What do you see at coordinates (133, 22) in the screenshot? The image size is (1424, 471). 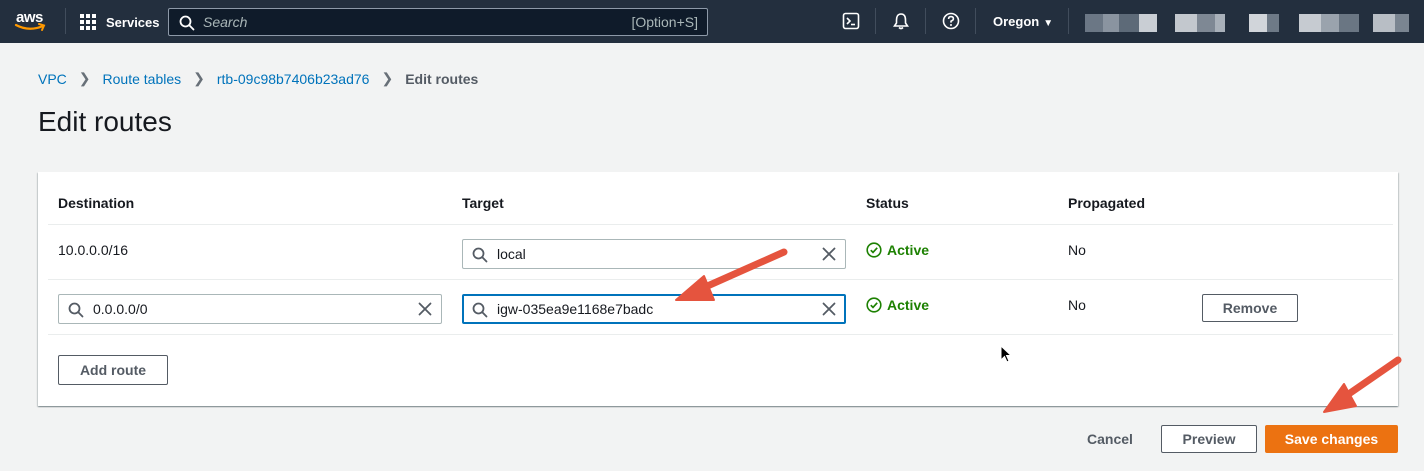 I see `services-label: Services` at bounding box center [133, 22].